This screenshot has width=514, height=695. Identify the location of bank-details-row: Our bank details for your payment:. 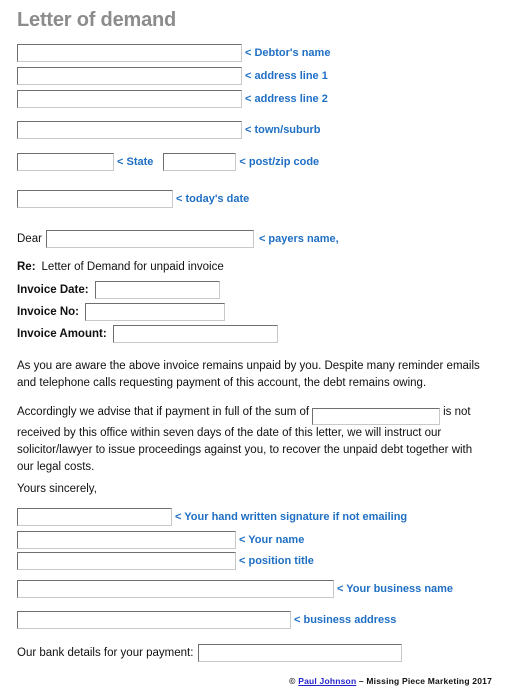
(210, 653).